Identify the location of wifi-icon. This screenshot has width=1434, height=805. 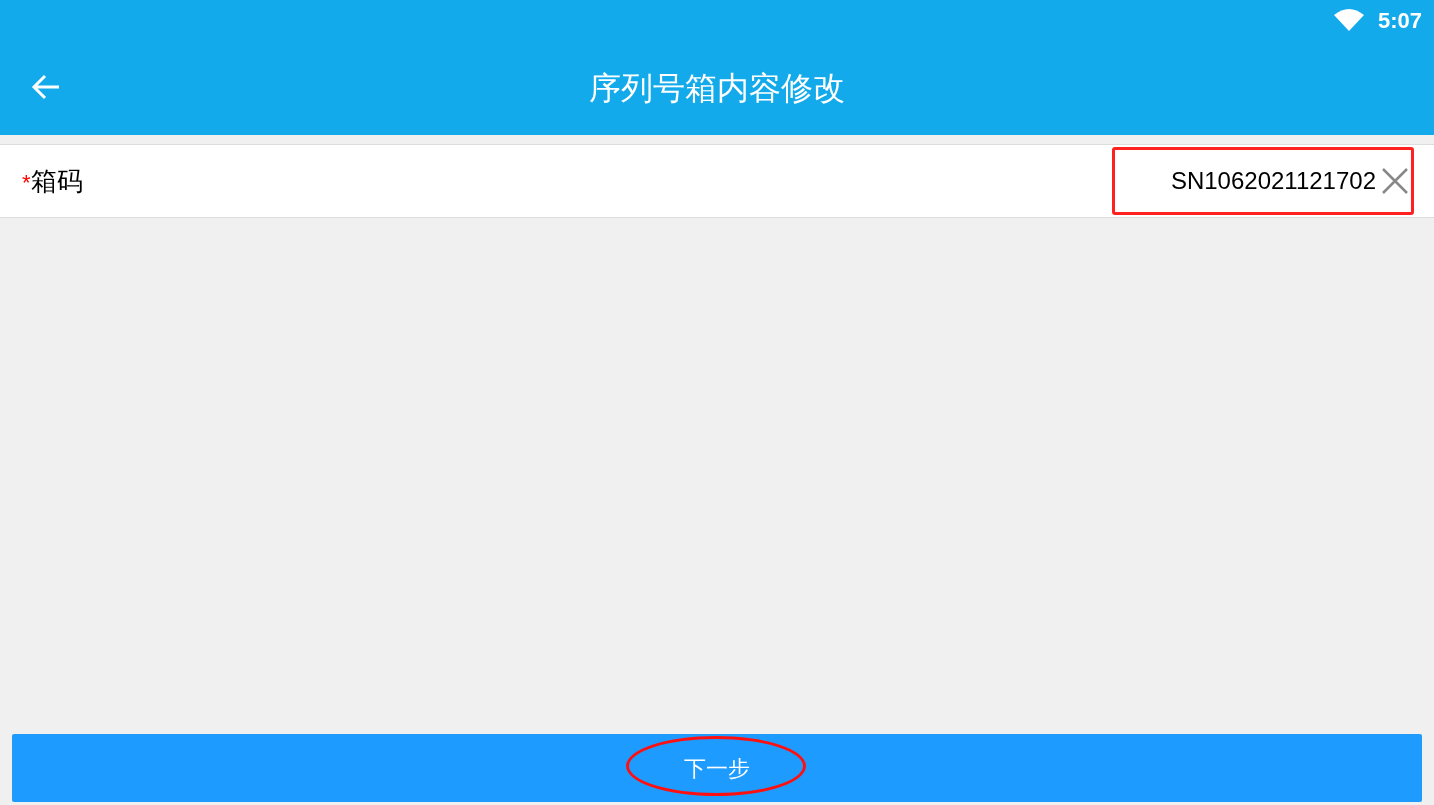
(1348, 20).